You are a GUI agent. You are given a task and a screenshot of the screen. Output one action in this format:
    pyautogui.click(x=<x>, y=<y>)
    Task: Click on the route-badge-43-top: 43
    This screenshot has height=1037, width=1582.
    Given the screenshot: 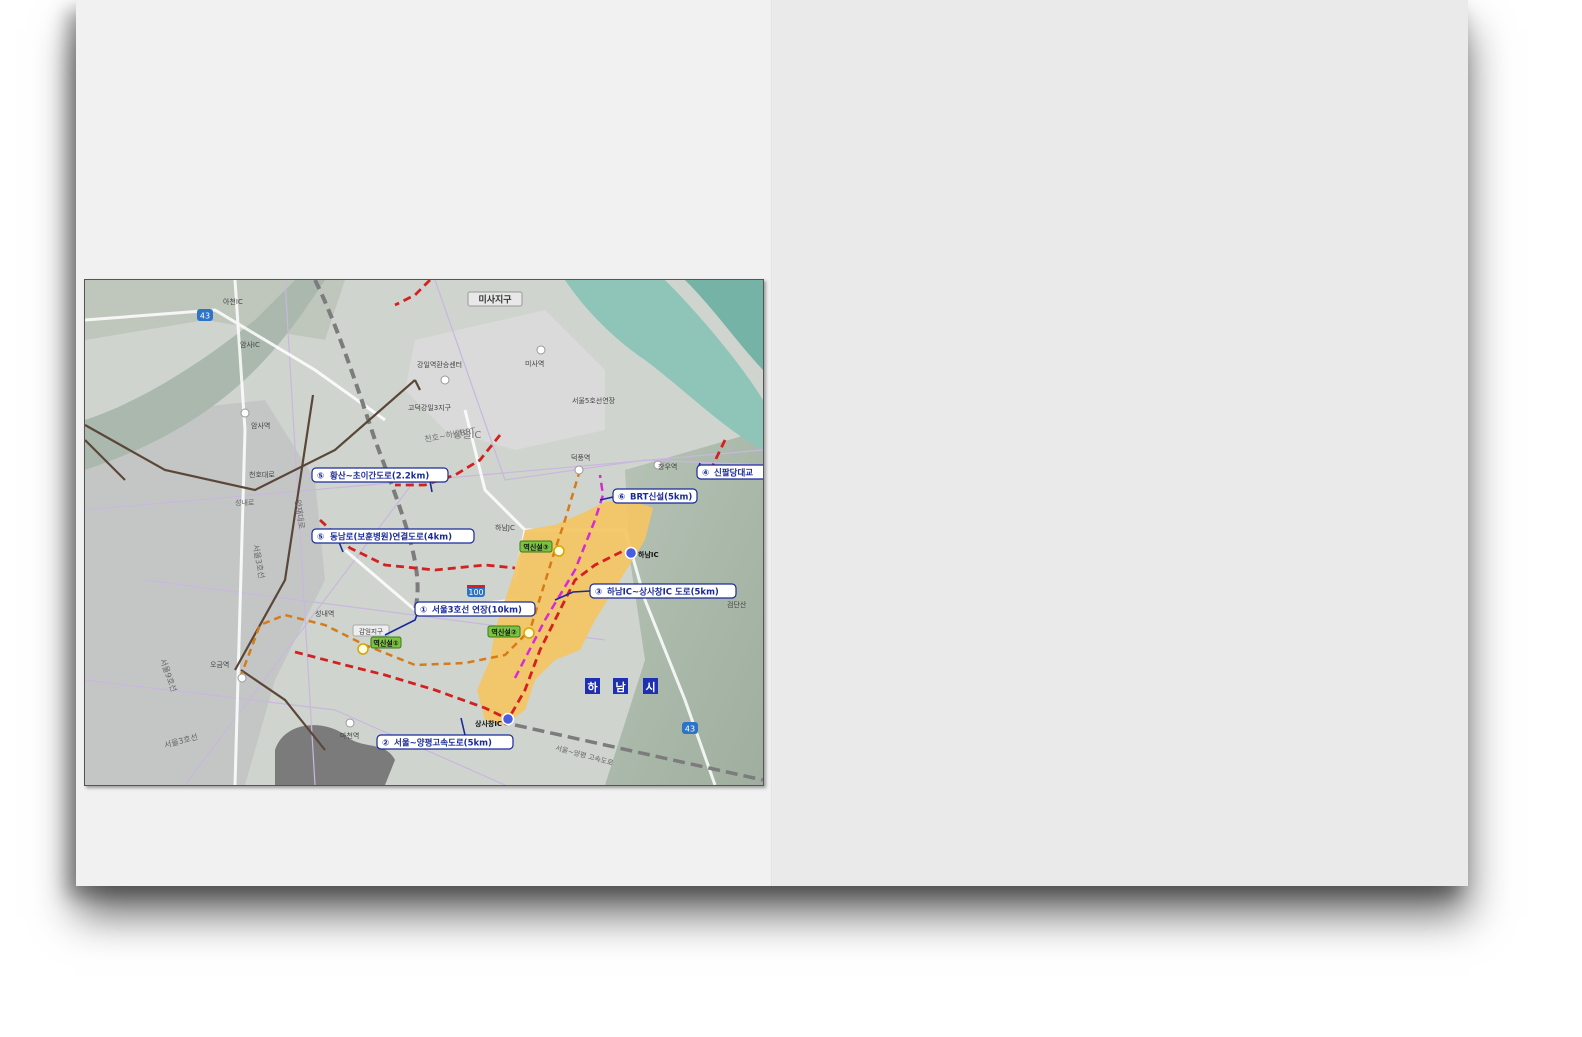 What is the action you would take?
    pyautogui.click(x=205, y=315)
    